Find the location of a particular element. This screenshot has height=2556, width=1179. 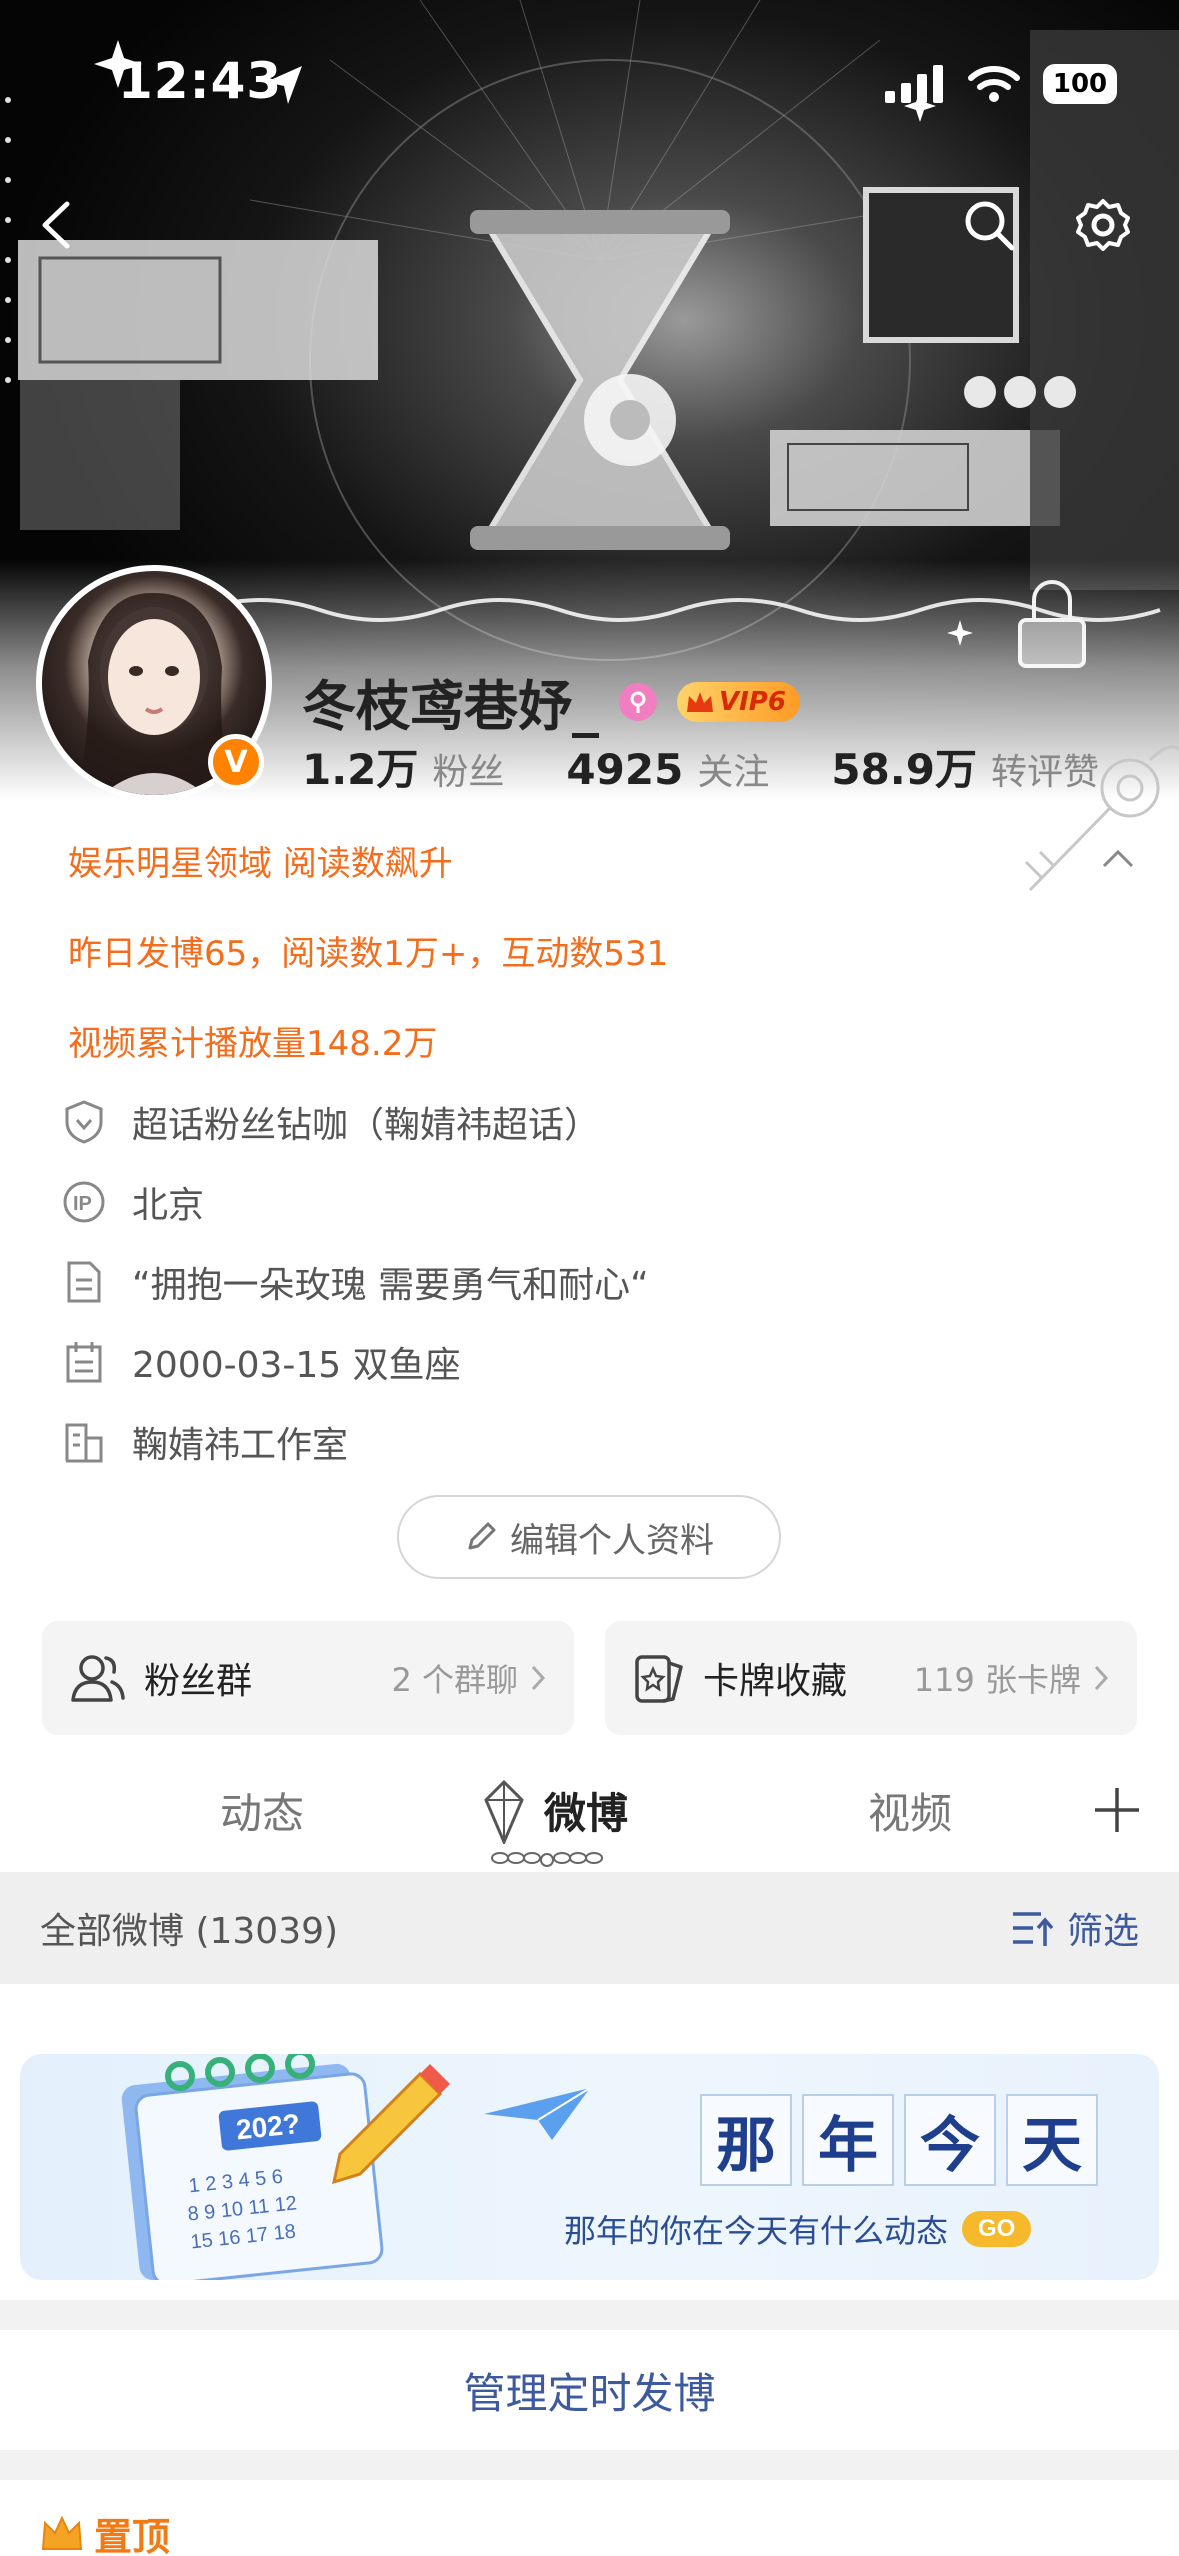

filter-label: 筛选 is located at coordinates (1102, 1931).